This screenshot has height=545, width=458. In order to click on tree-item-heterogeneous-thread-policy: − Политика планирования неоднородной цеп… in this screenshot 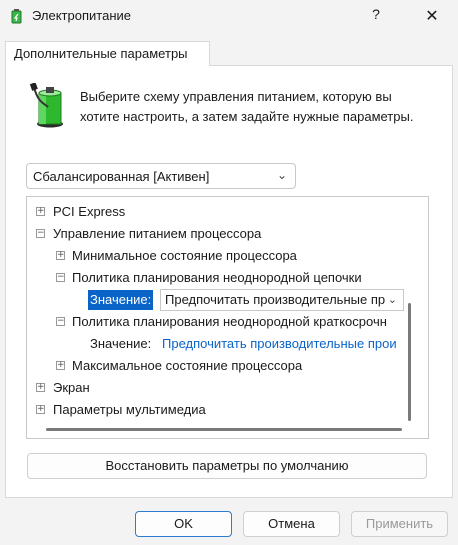, I will do `click(227, 278)`.